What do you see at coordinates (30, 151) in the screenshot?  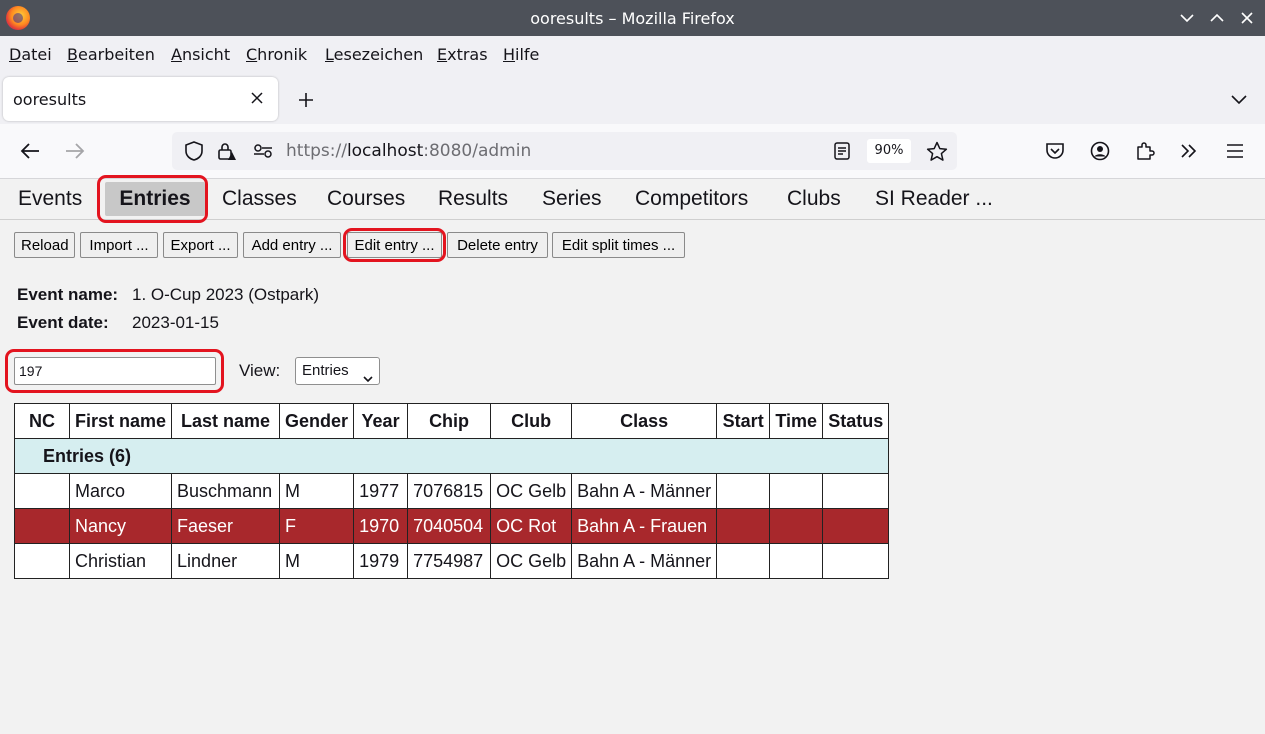 I see `back-icon` at bounding box center [30, 151].